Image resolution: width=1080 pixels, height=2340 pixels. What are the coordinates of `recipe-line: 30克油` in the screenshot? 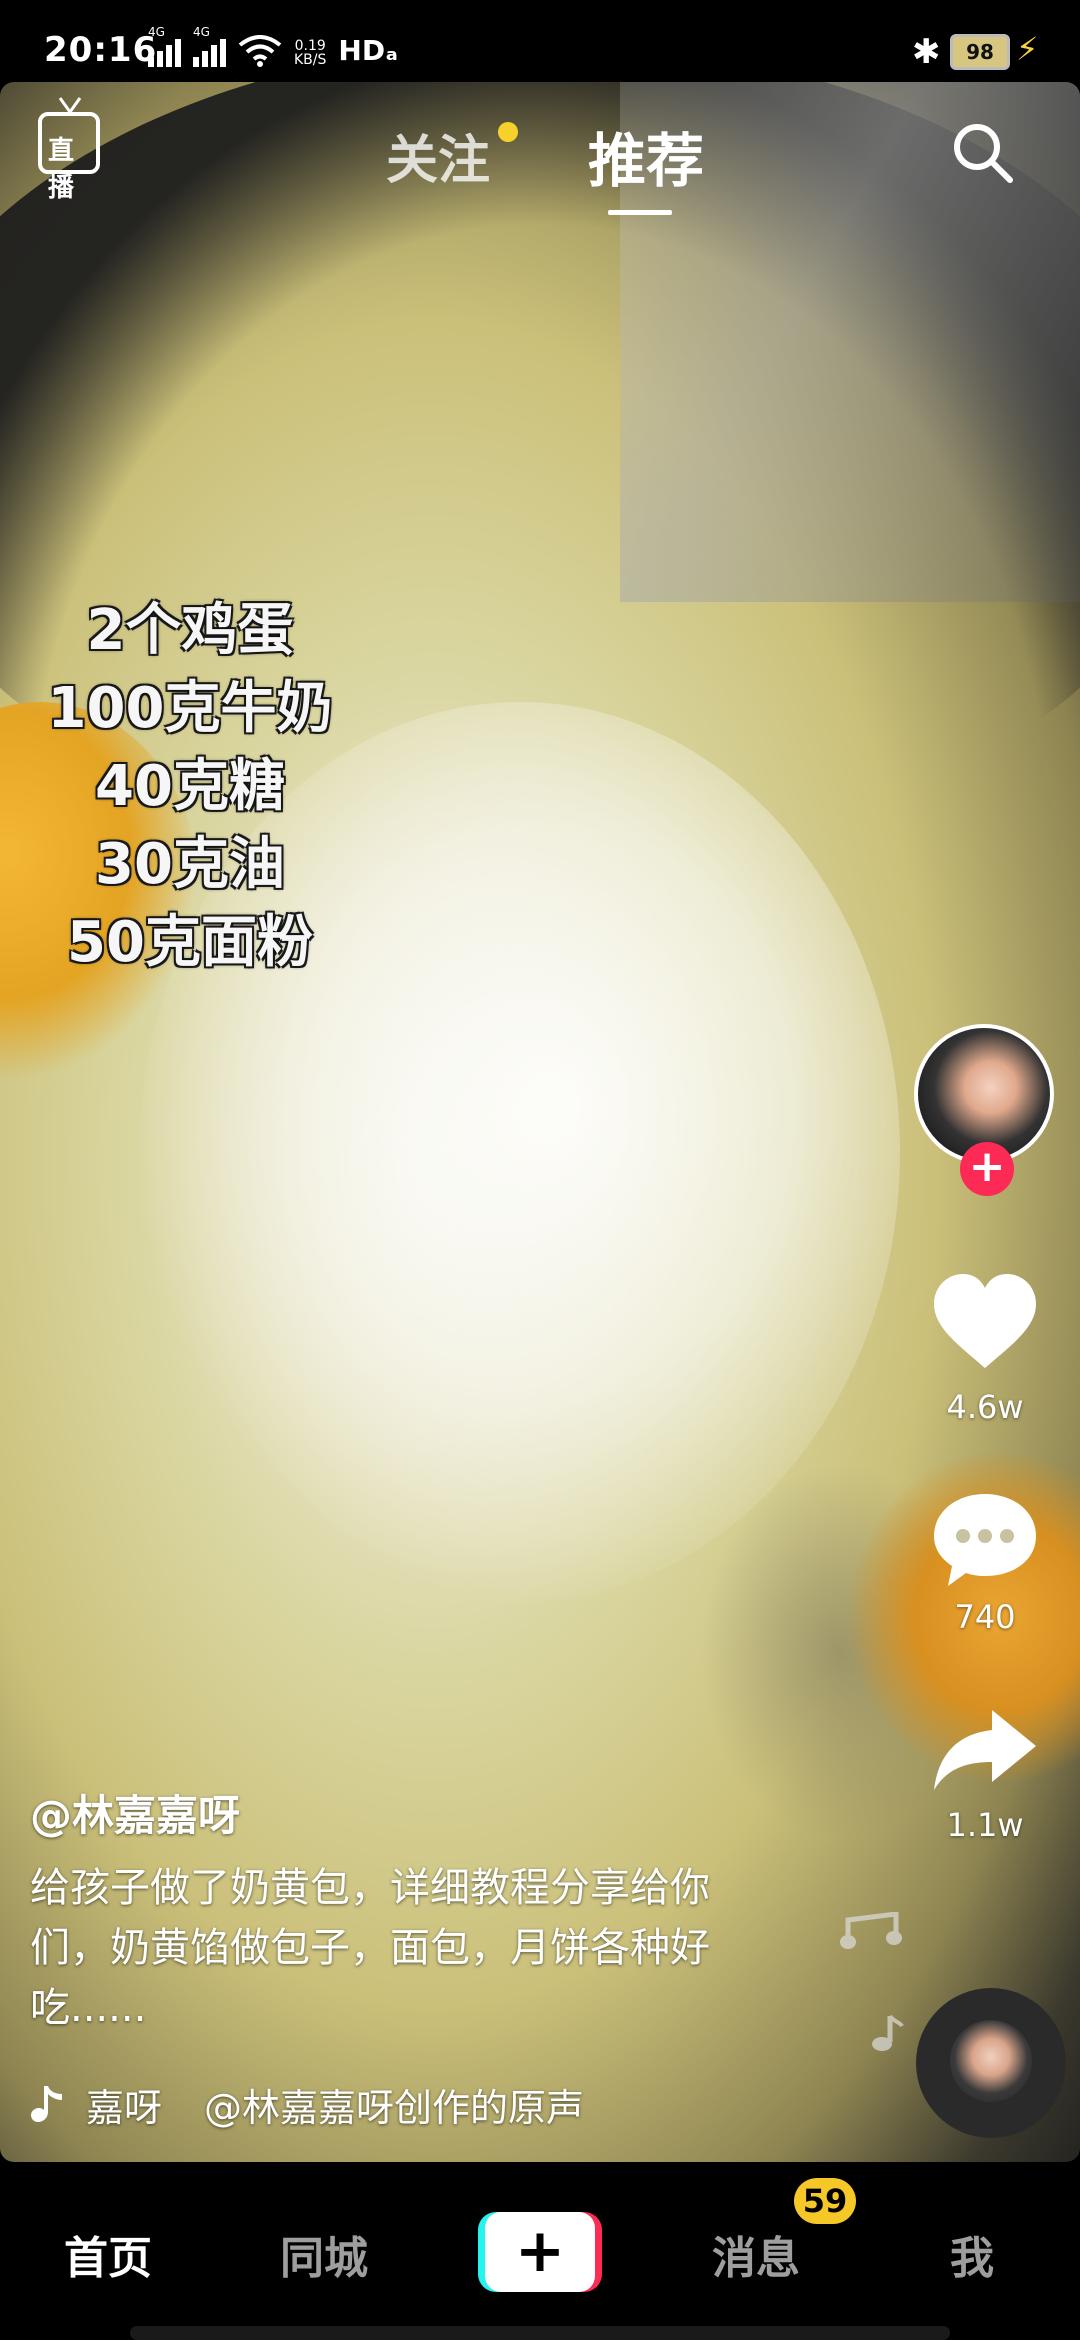 It's located at (190, 864).